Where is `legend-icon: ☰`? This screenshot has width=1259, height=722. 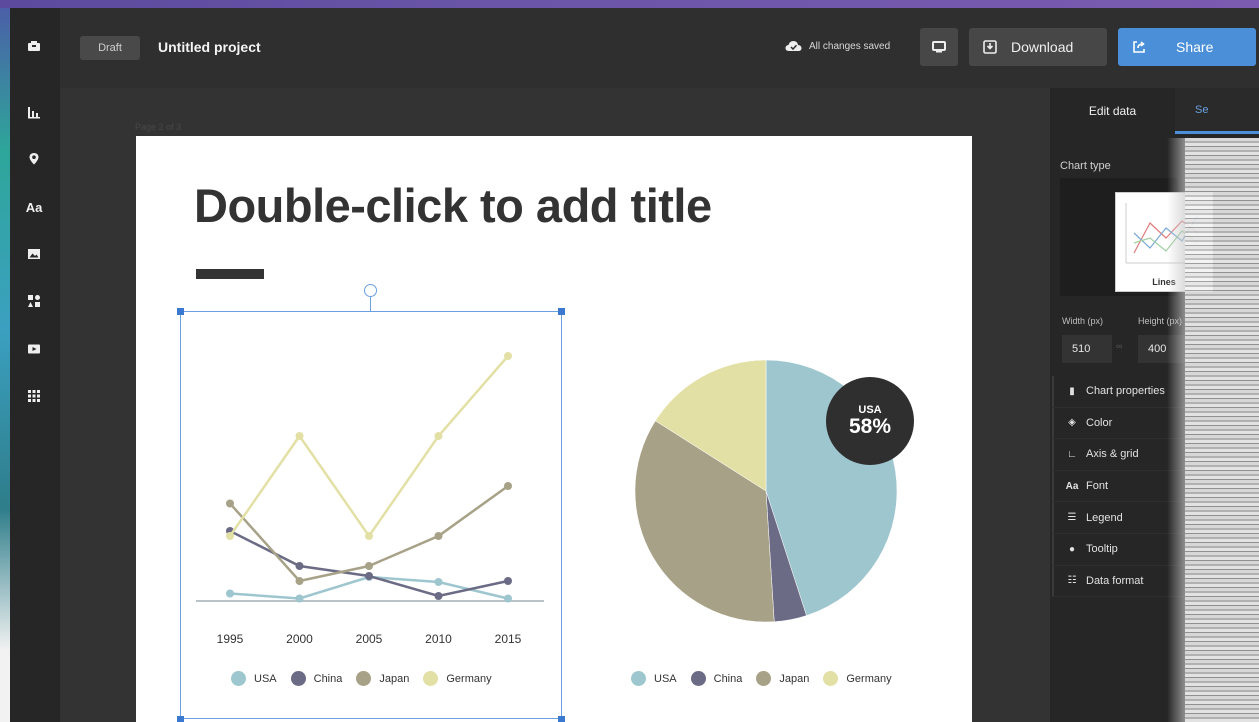 legend-icon: ☰ is located at coordinates (1072, 518).